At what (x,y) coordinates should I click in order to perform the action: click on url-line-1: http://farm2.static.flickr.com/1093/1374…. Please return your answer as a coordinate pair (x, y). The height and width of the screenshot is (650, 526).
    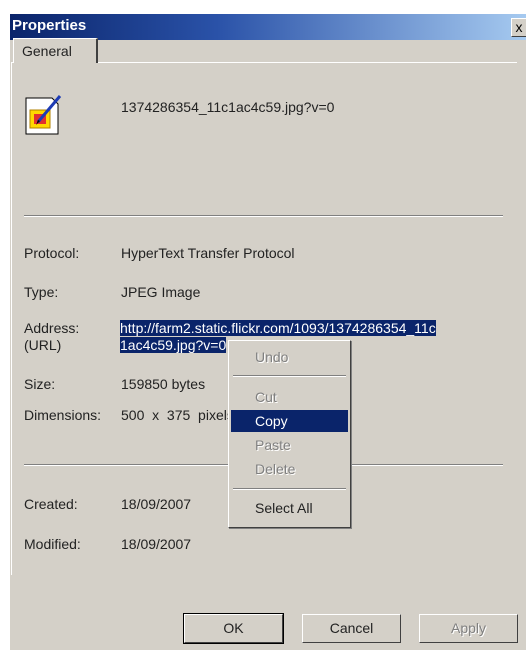
    Looking at the image, I should click on (278, 328).